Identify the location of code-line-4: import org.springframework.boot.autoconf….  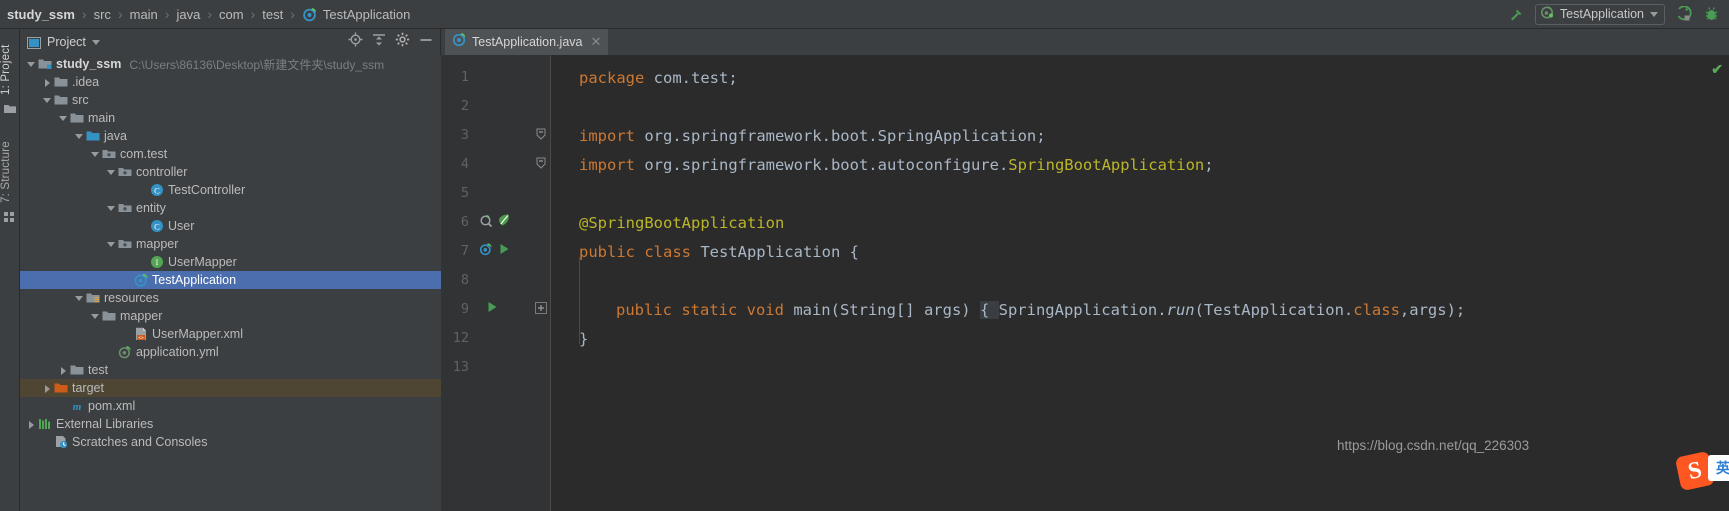
(896, 165).